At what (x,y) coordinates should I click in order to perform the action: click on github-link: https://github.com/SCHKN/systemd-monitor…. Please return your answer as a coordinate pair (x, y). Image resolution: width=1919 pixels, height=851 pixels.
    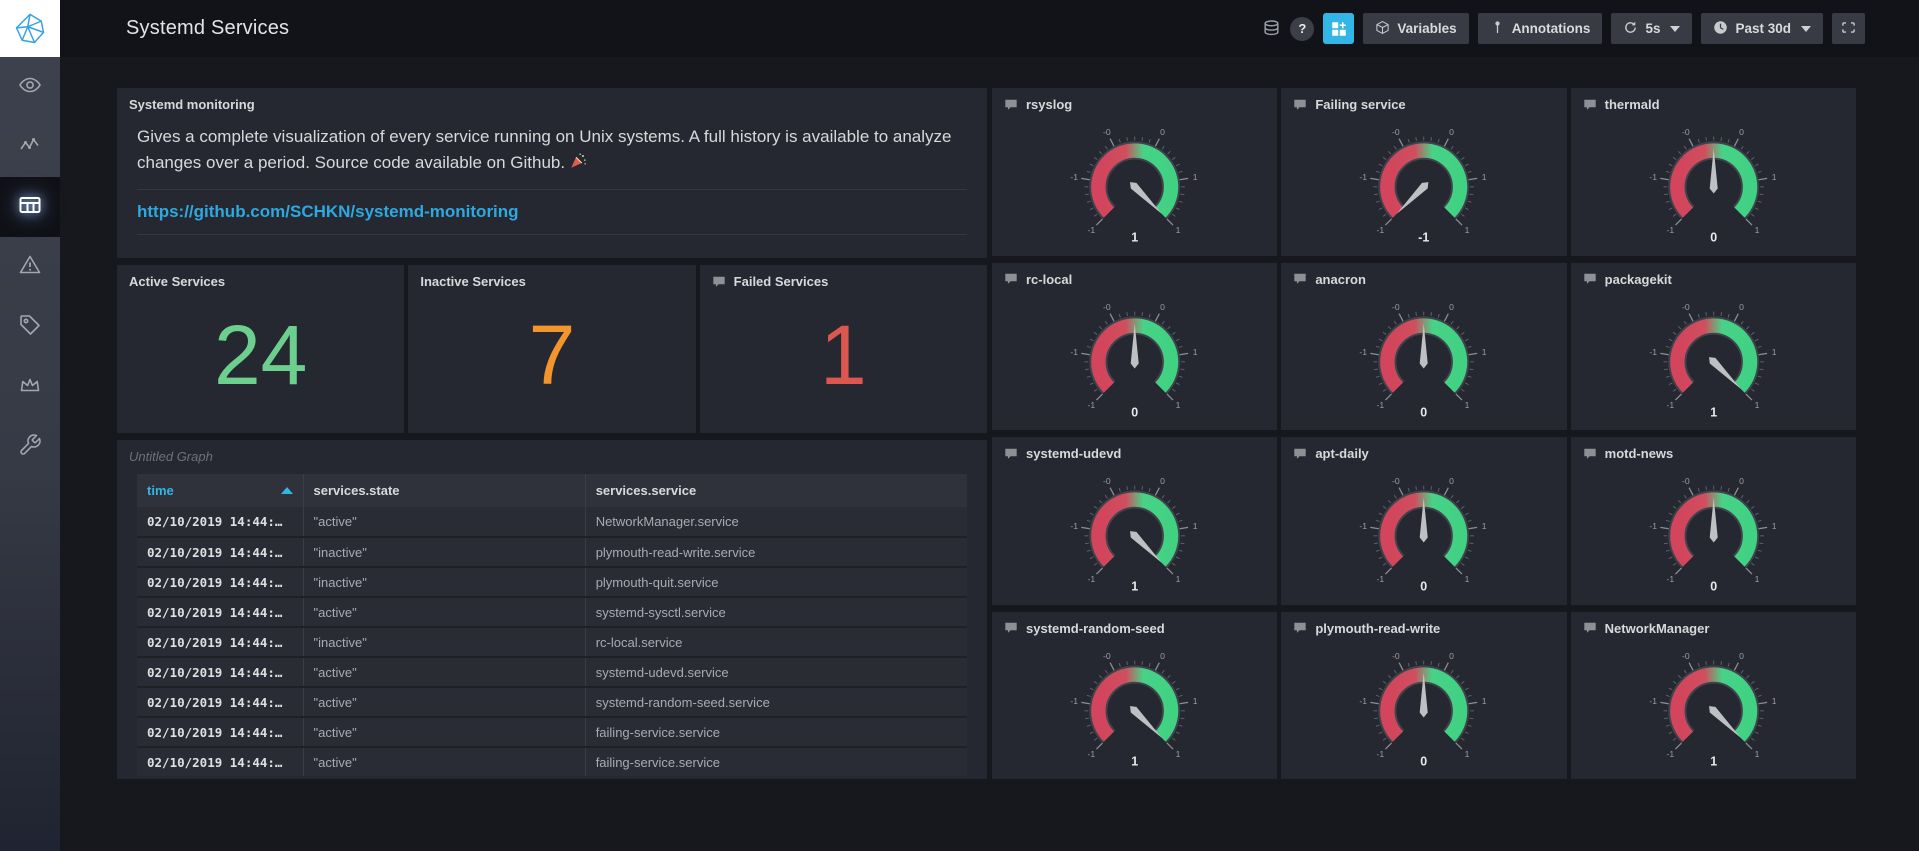
    Looking at the image, I should click on (328, 212).